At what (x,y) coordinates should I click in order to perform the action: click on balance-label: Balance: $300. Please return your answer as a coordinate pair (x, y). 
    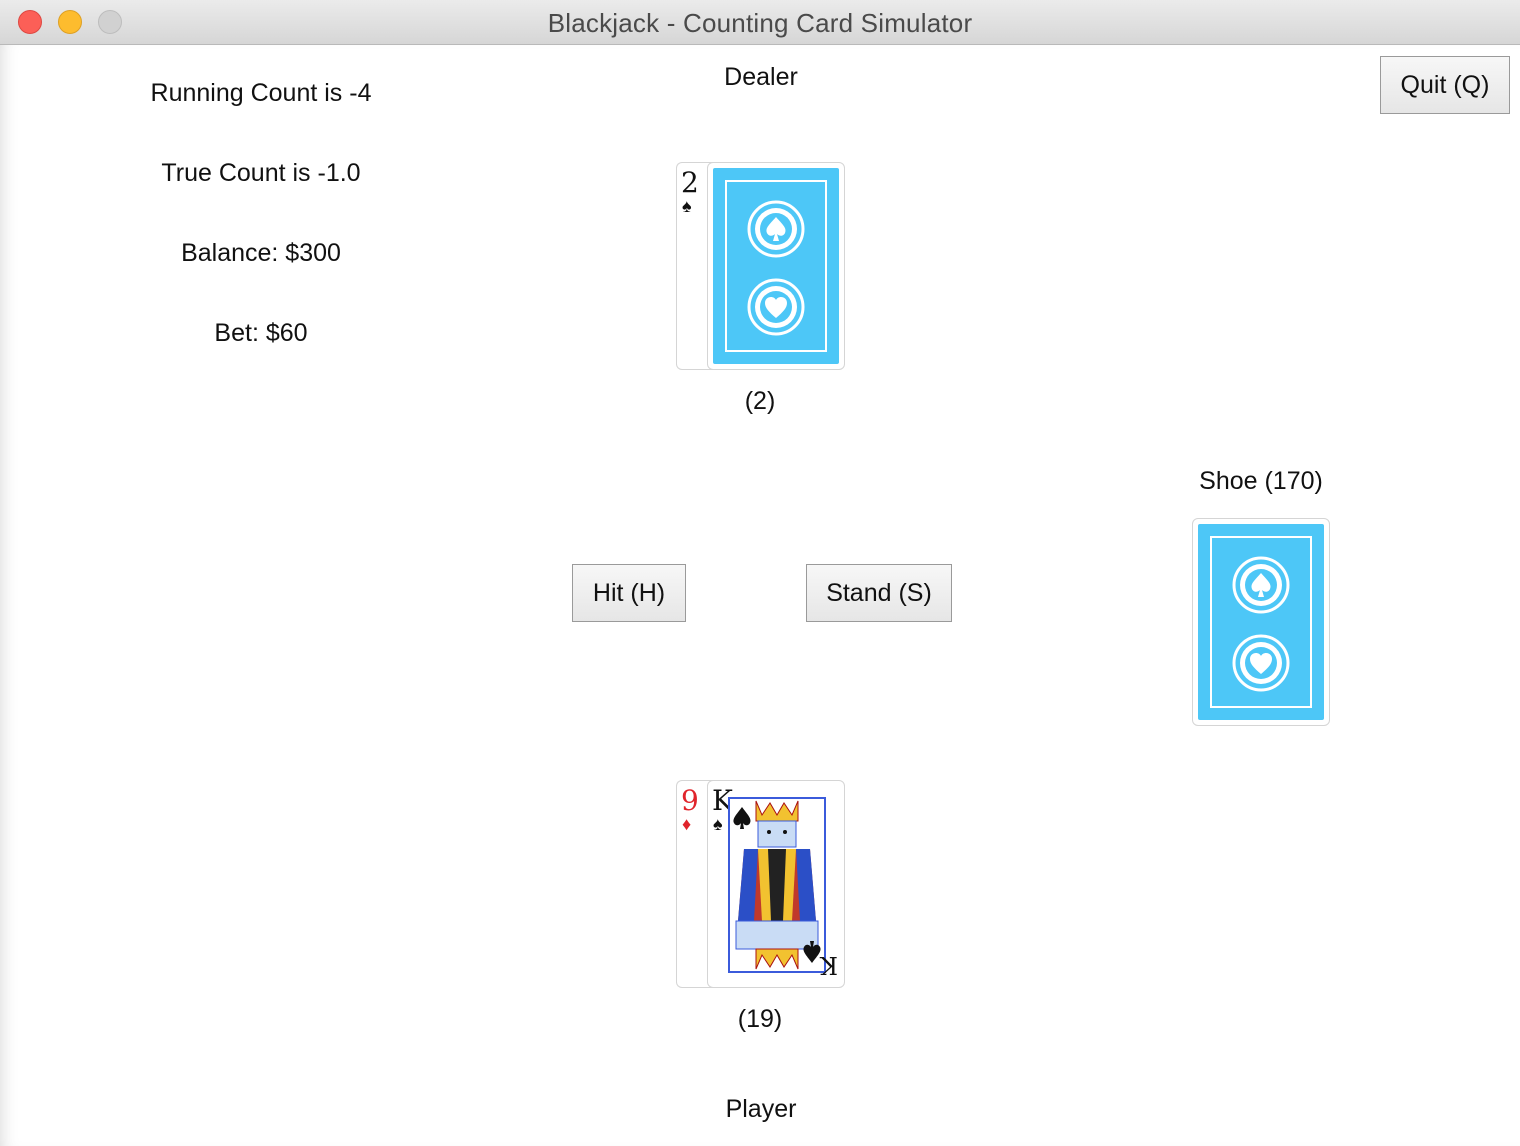
    Looking at the image, I should click on (261, 253).